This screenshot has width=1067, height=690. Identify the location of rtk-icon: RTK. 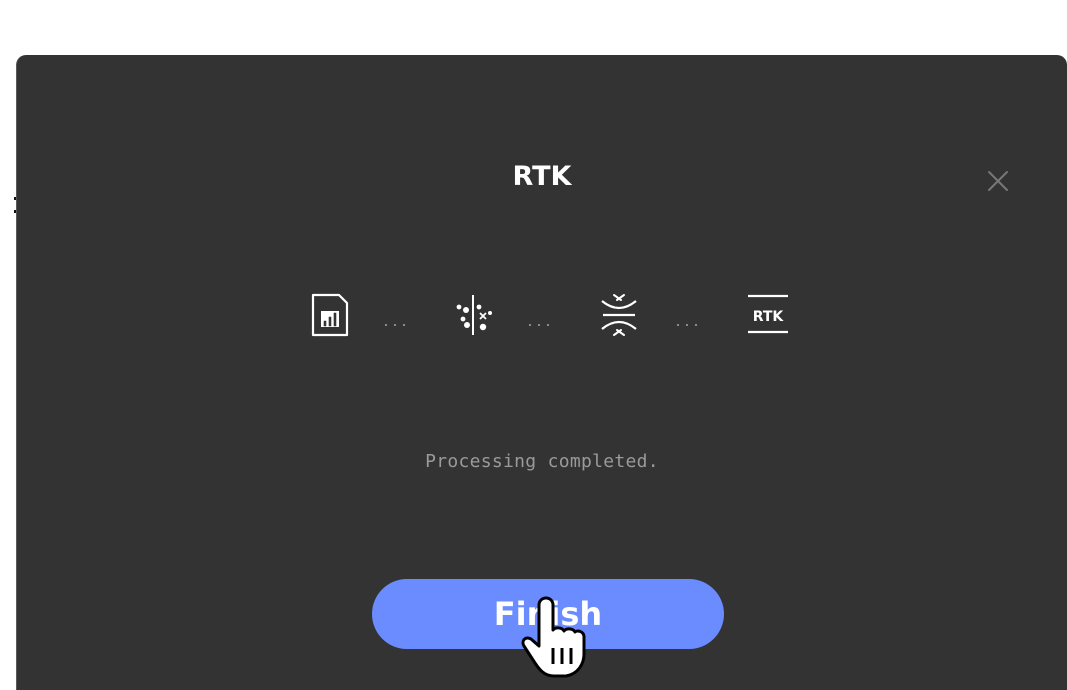
(768, 315).